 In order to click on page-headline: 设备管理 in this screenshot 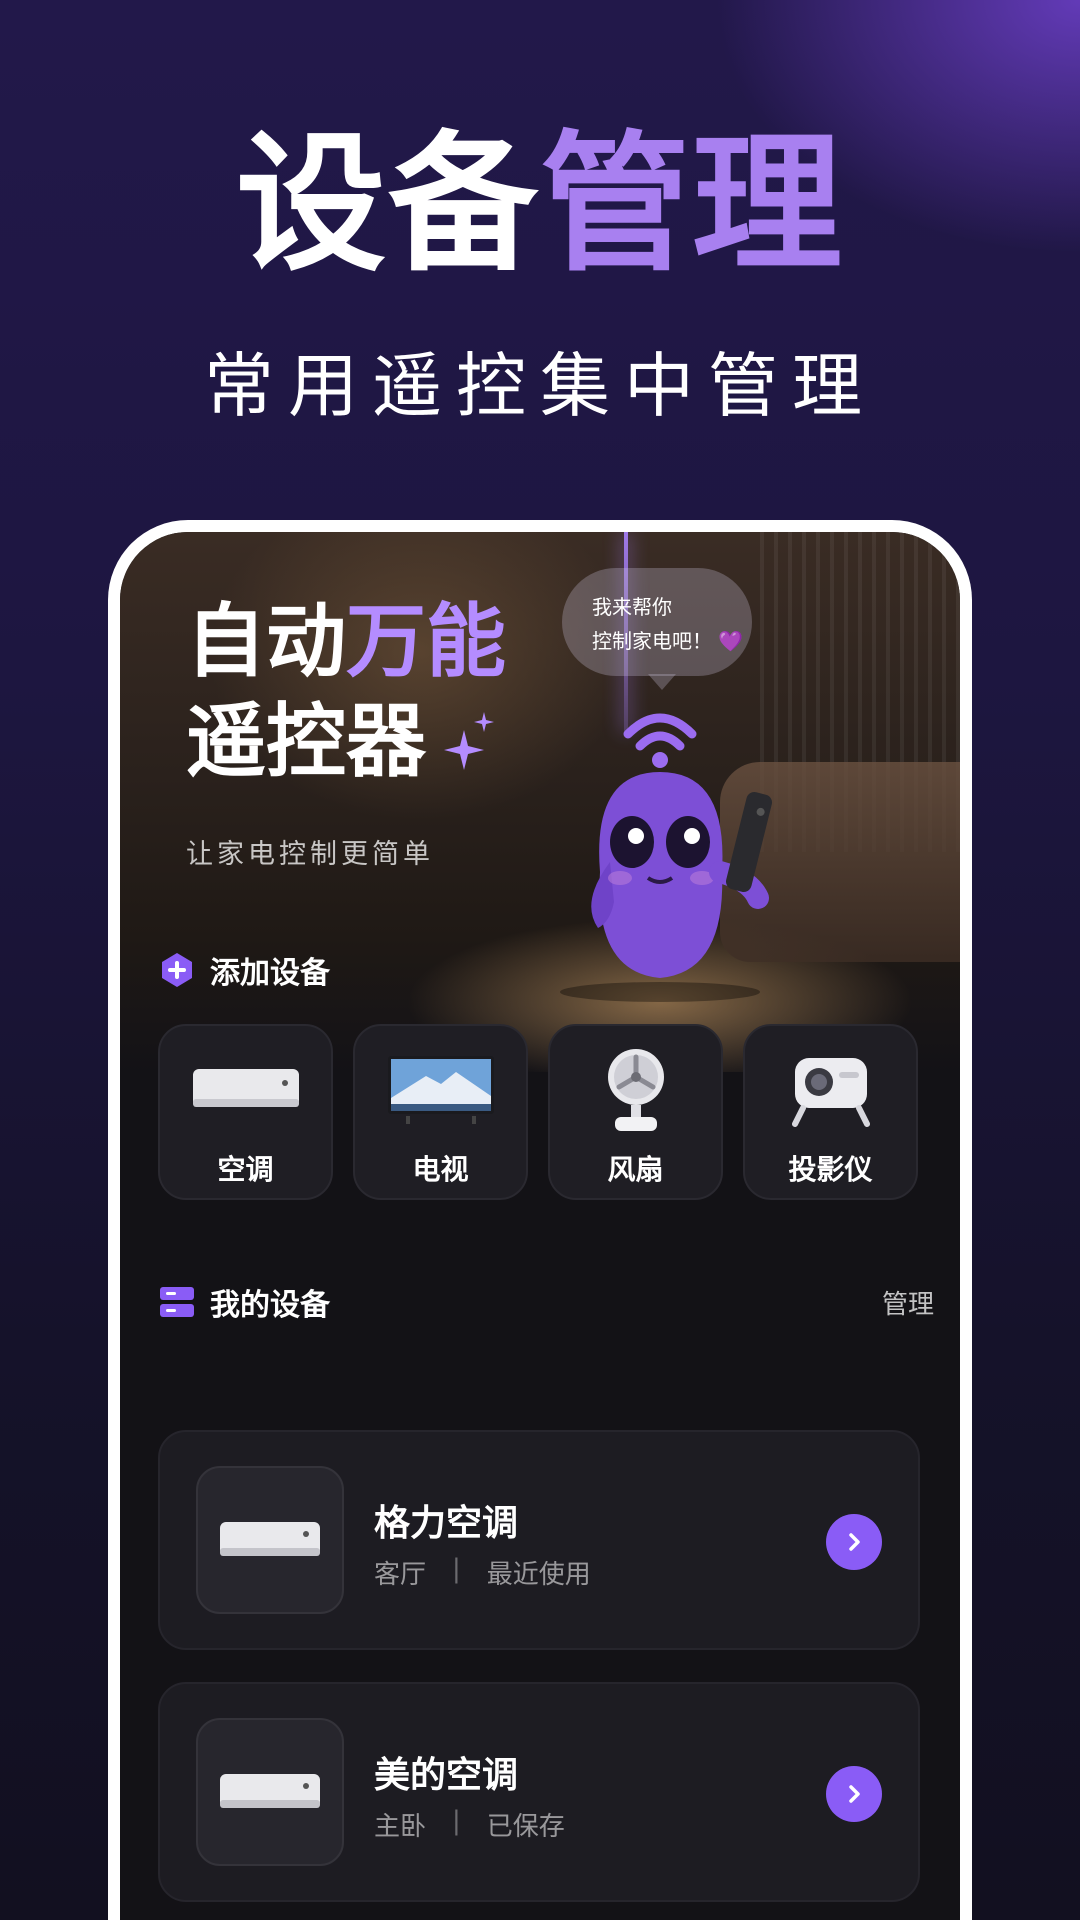, I will do `click(540, 205)`.